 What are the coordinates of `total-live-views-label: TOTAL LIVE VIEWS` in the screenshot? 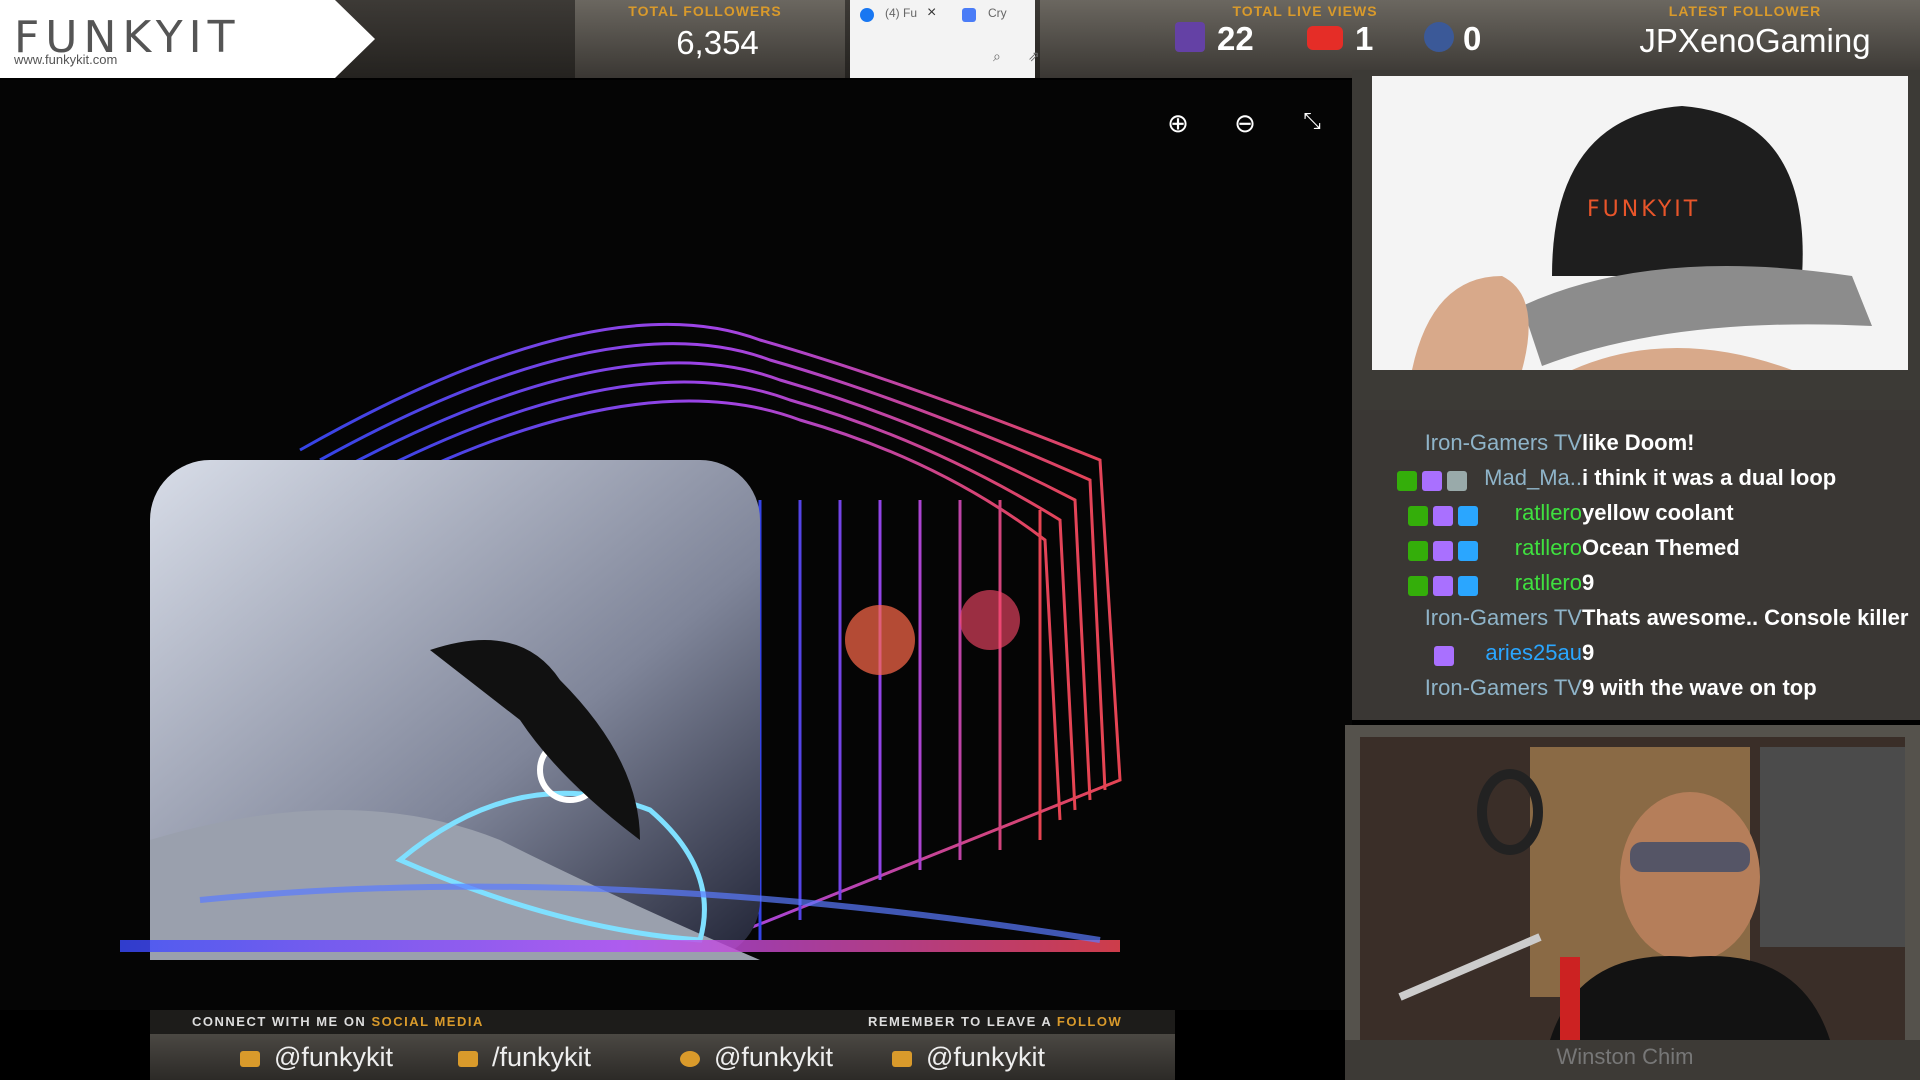 It's located at (1305, 11).